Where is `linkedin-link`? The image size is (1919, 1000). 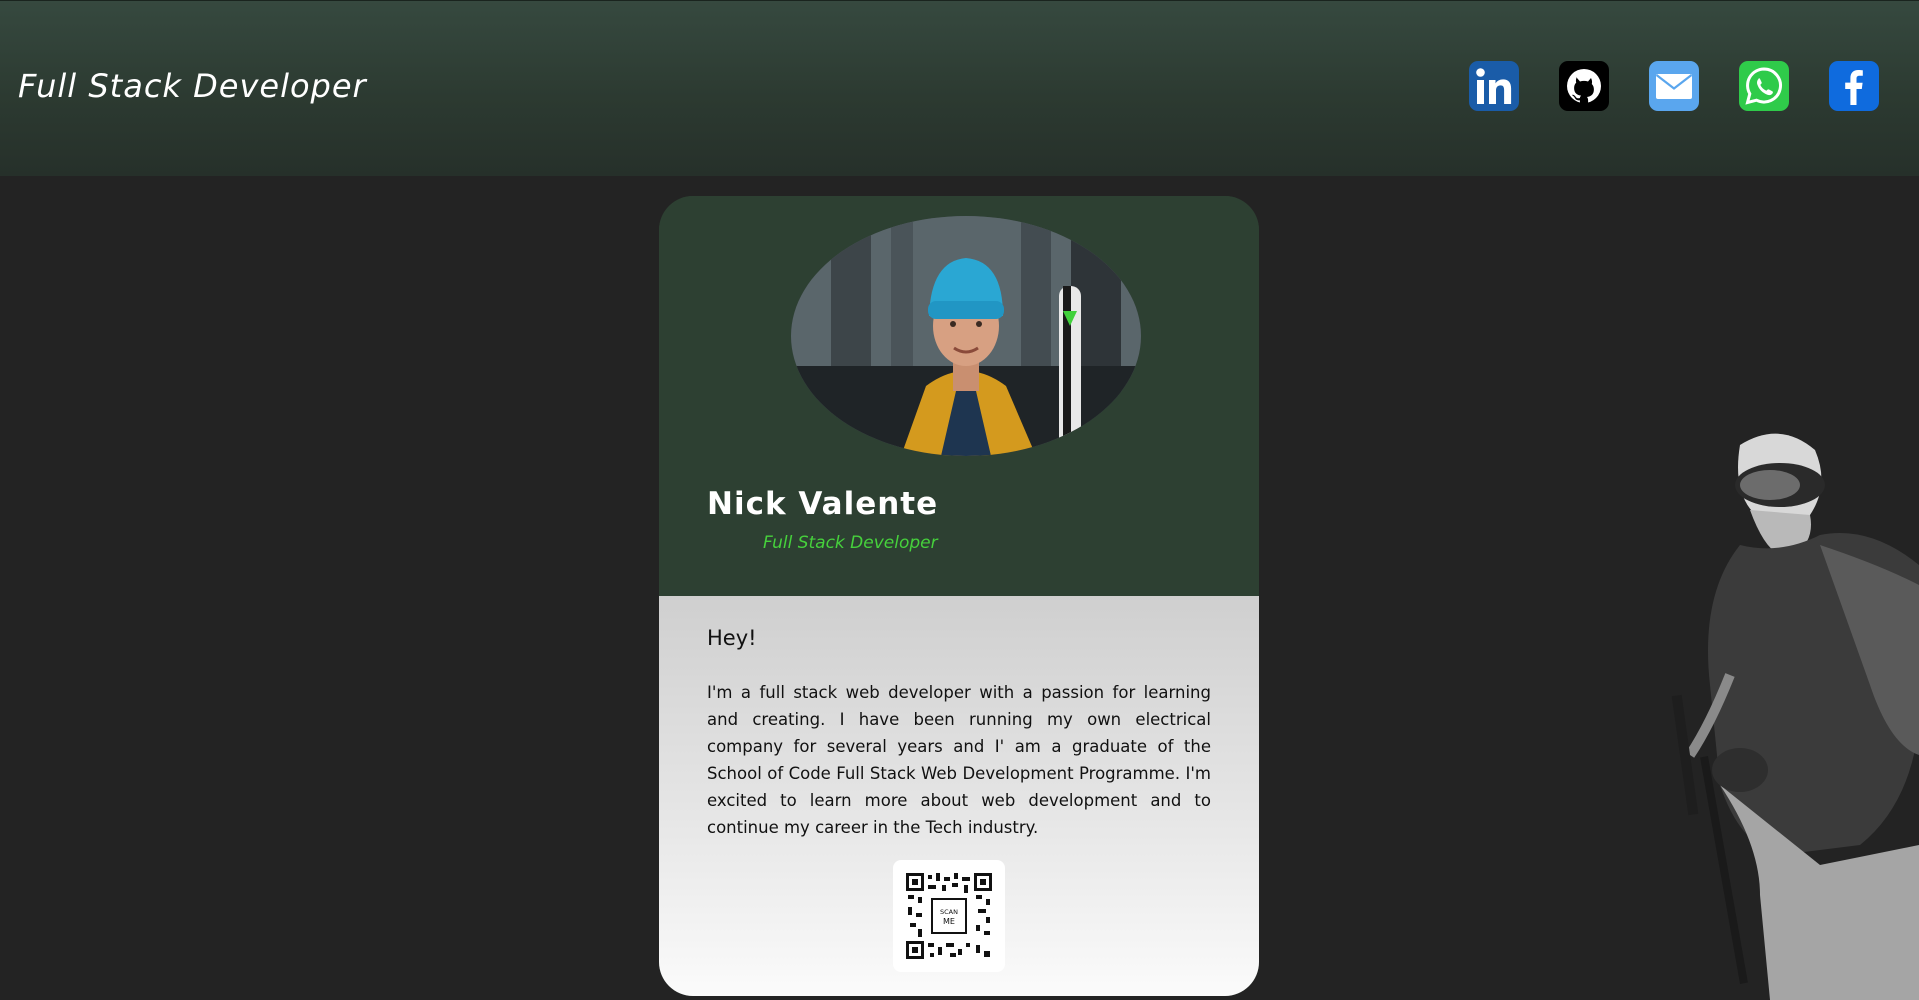 linkedin-link is located at coordinates (1494, 86).